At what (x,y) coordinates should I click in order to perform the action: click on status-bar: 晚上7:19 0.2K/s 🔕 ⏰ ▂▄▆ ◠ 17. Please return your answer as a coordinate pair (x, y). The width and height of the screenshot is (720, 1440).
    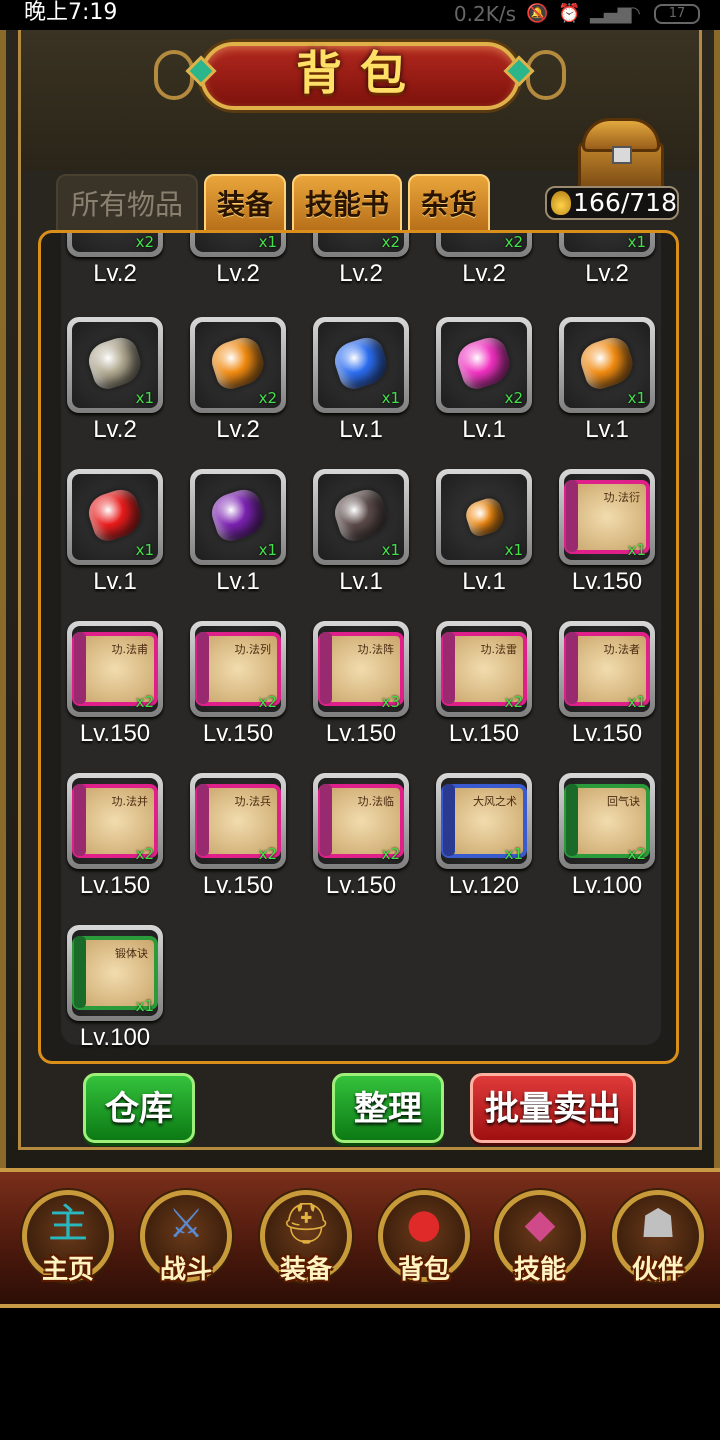
    Looking at the image, I should click on (360, 15).